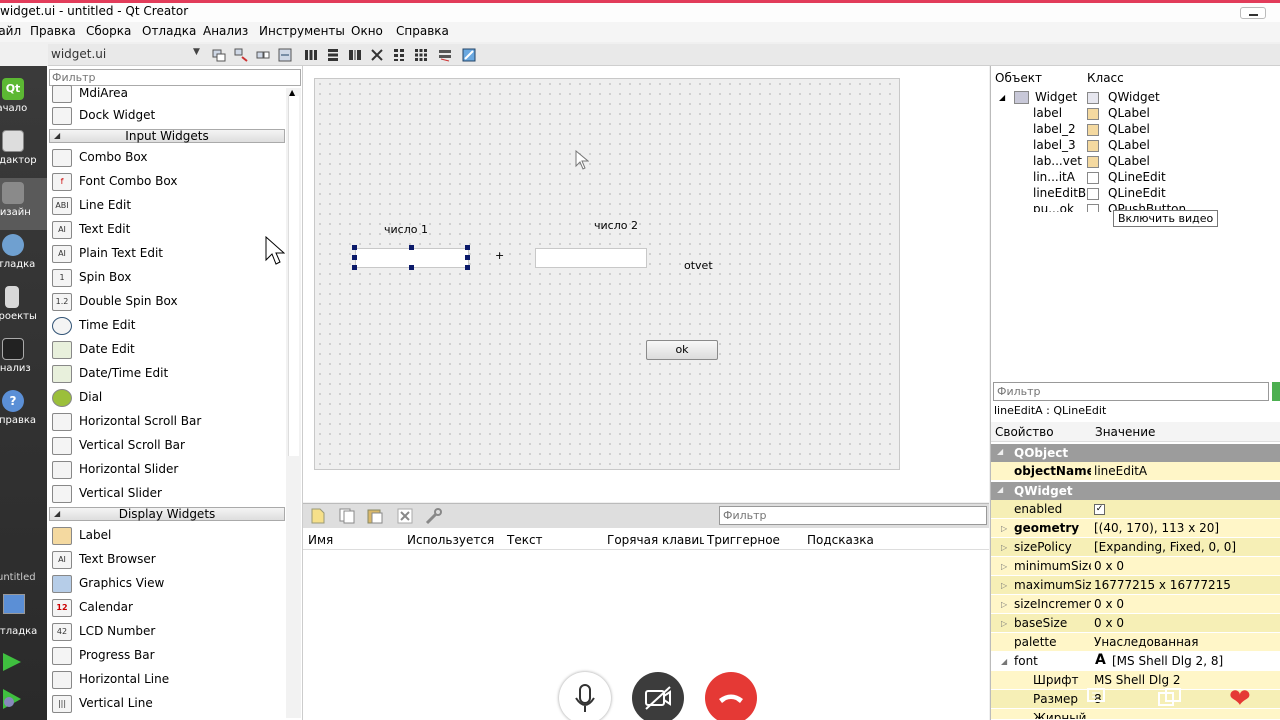 The image size is (1280, 720). I want to click on layout-splitter-horizontal-icon, so click(355, 55).